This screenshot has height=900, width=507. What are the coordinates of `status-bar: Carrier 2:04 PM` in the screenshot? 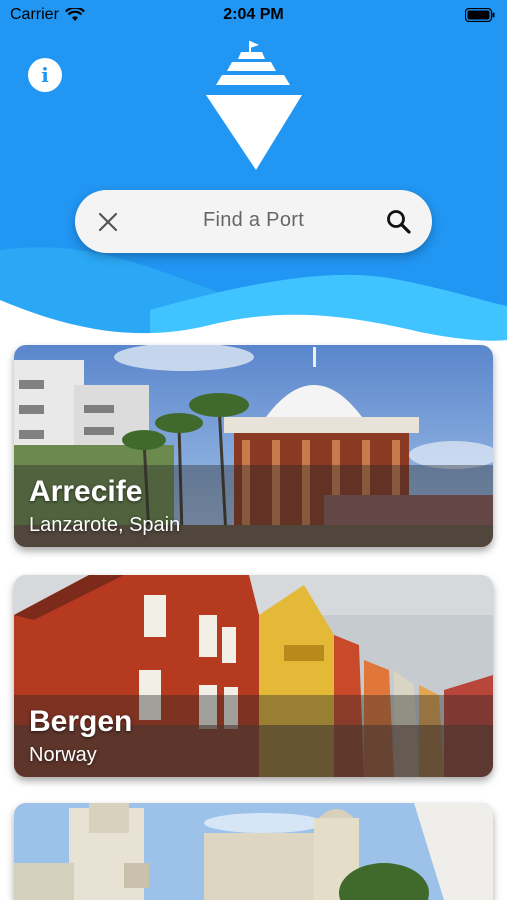 It's located at (253, 16).